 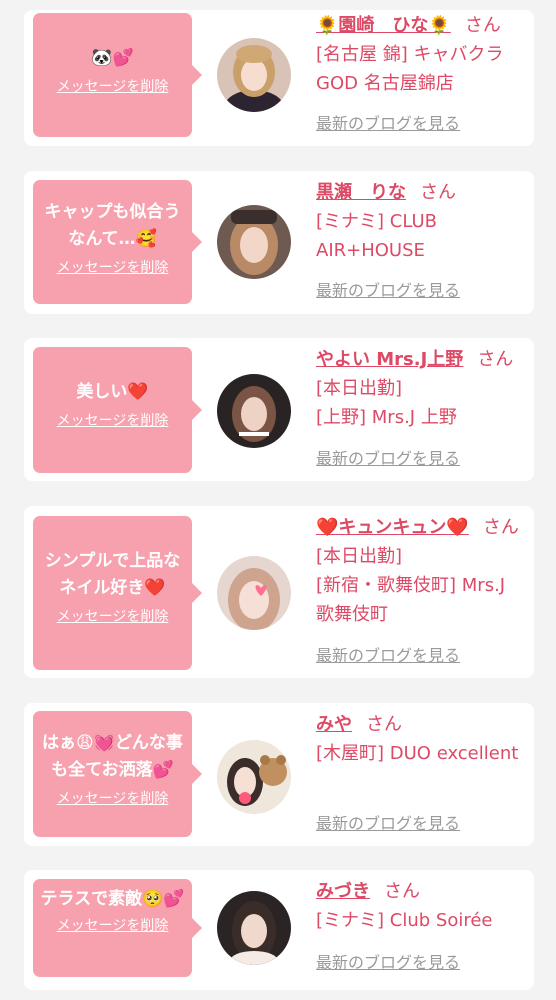 I want to click on sender-info: 🌻園崎 ひな🌻 さん [名古屋 錦] キャバクラGOD 名古屋錦店, so click(x=422, y=54).